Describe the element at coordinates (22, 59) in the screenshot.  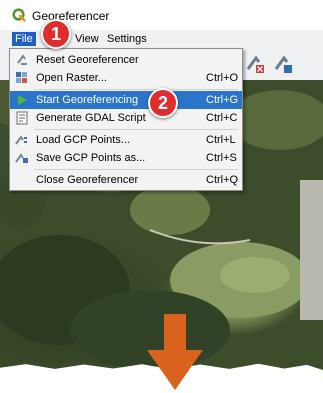
I see `reset-icon` at that location.